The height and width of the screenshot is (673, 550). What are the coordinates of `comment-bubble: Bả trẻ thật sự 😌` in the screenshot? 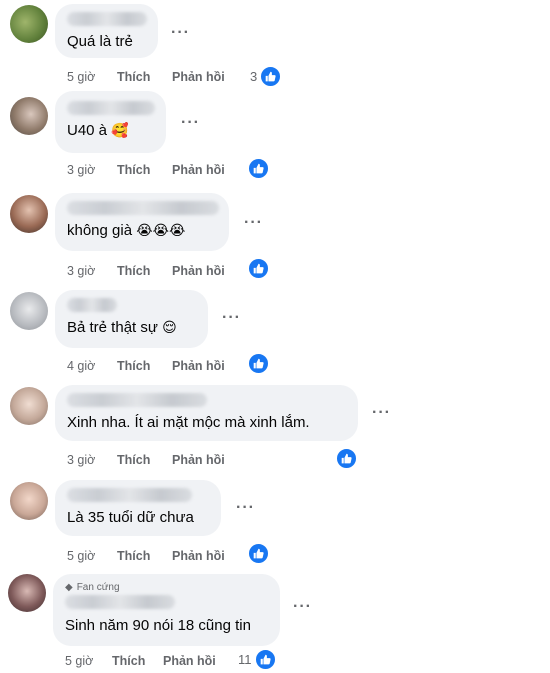 It's located at (131, 319).